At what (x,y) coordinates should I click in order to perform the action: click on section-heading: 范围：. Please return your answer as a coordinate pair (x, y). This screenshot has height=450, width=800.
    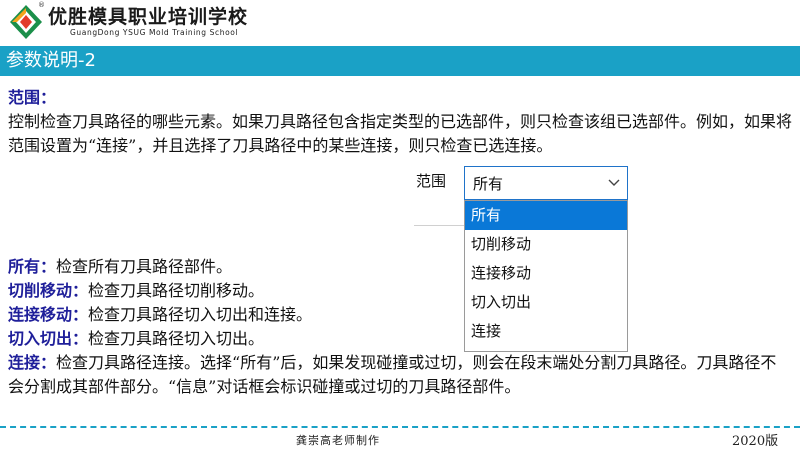
    Looking at the image, I should click on (32, 97).